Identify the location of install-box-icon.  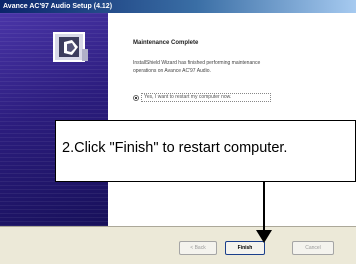
(70, 47).